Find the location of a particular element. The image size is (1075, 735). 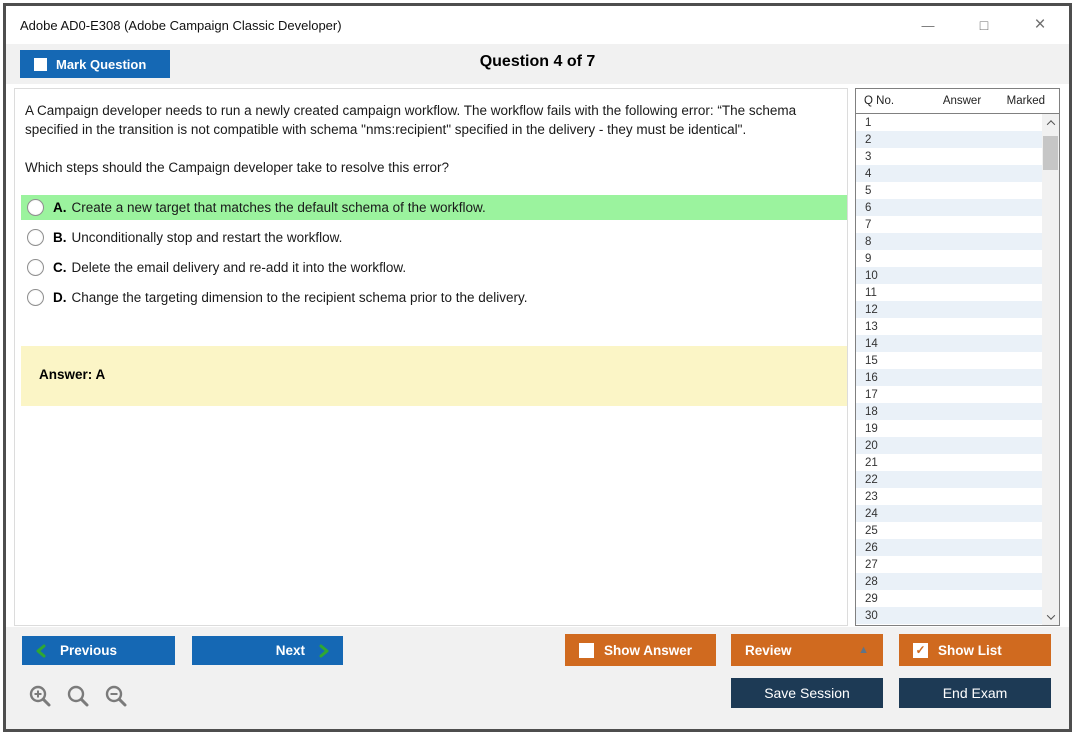

option-letter: A. is located at coordinates (60, 207).